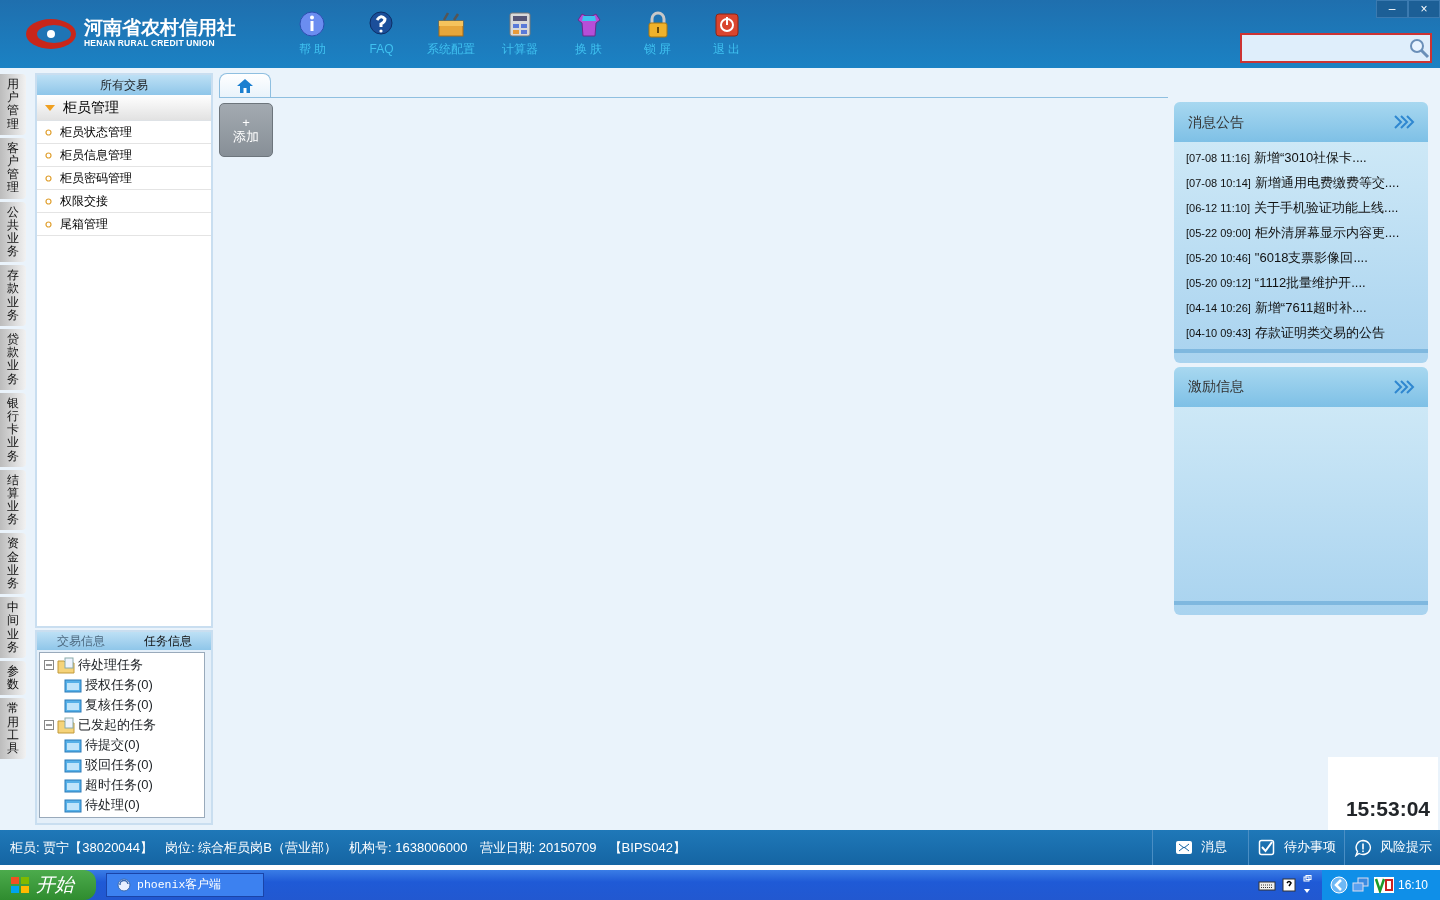  What do you see at coordinates (13, 232) in the screenshot?
I see `side-tab: 公共业务` at bounding box center [13, 232].